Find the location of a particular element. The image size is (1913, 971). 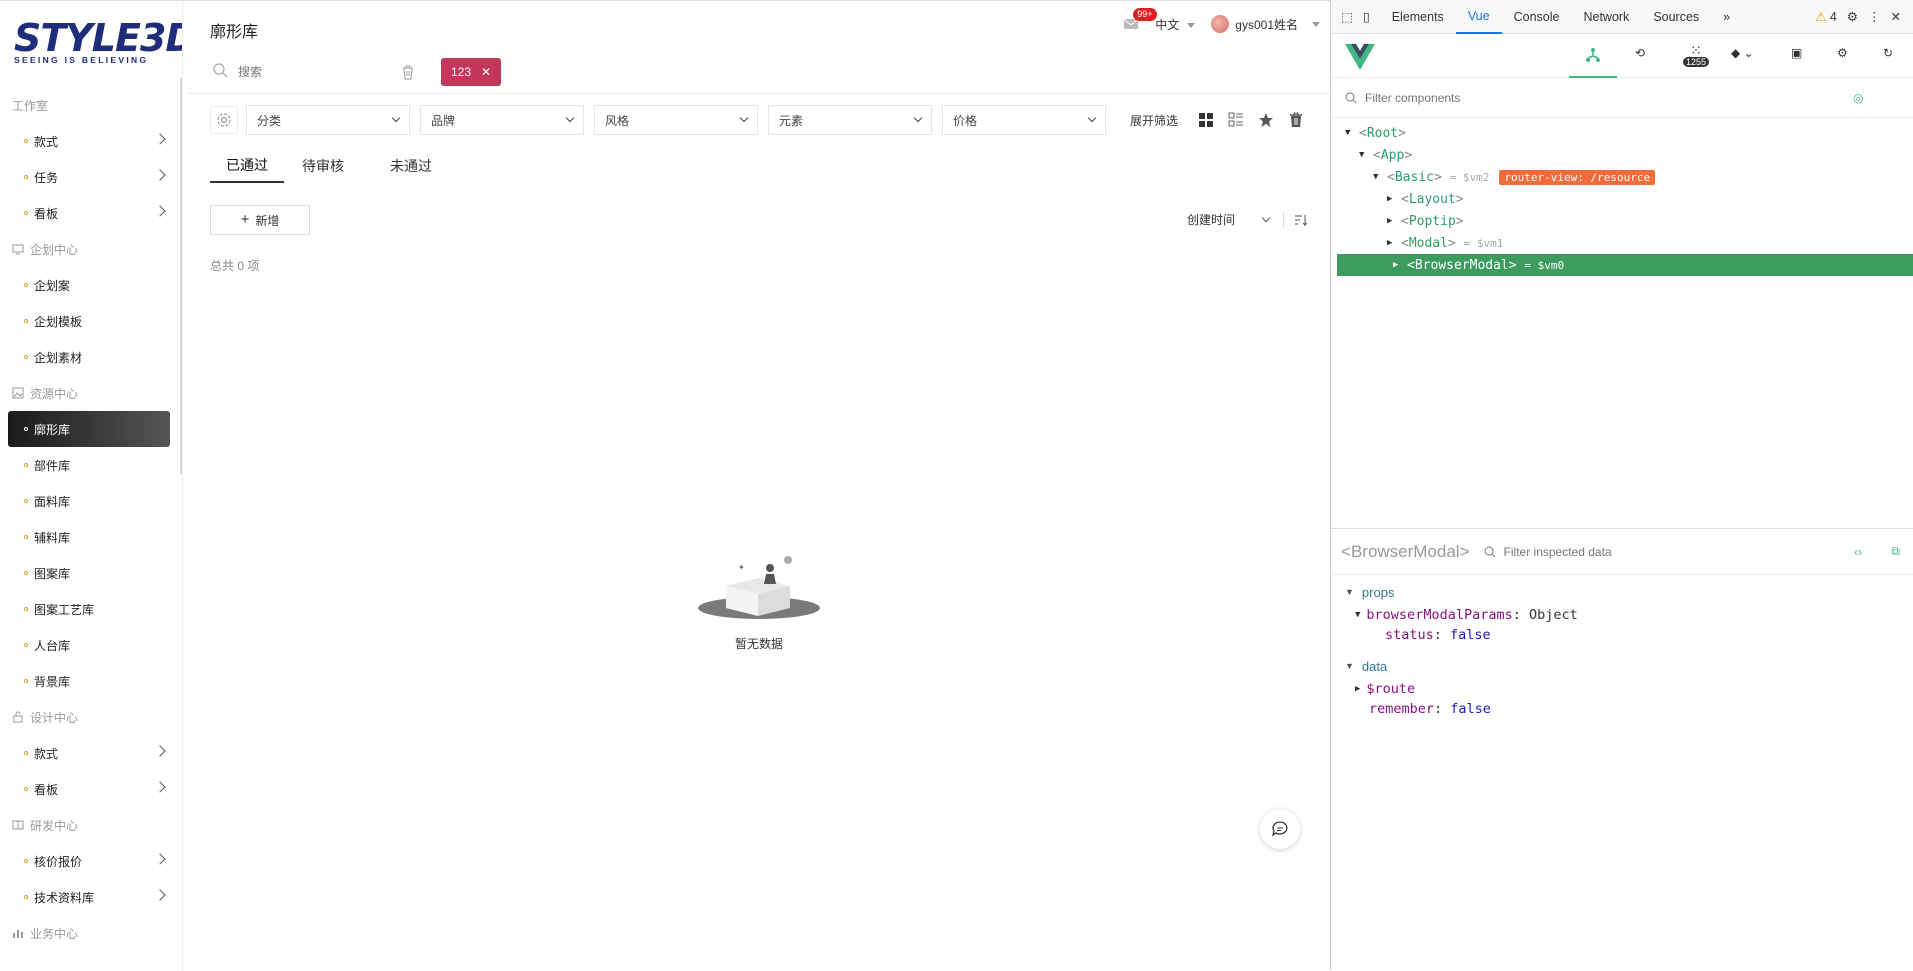

tree-node-poptip: ▶ < Poptip > is located at coordinates (1622, 221).